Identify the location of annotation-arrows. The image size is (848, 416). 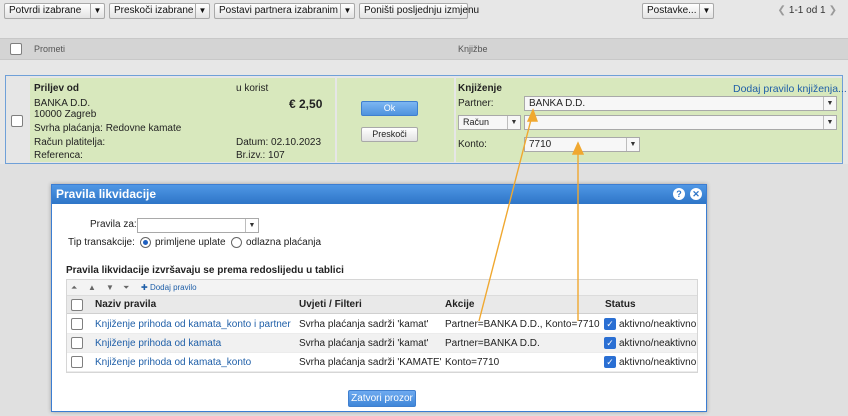
(531, 215).